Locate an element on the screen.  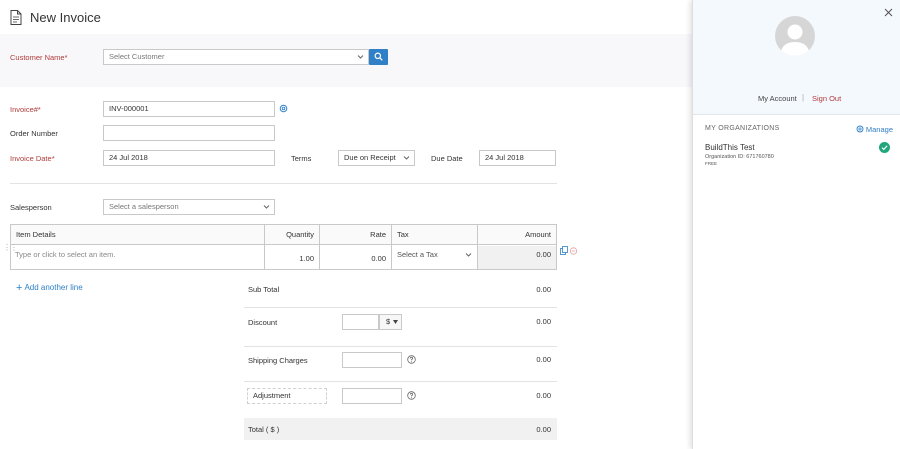
account-header: My Account | Sign Out is located at coordinates (796, 57).